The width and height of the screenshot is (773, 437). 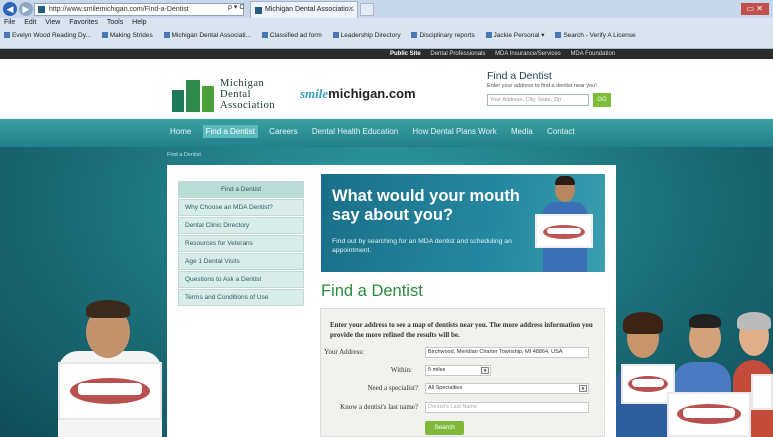 I want to click on within-value: 5 miles, so click(x=437, y=370).